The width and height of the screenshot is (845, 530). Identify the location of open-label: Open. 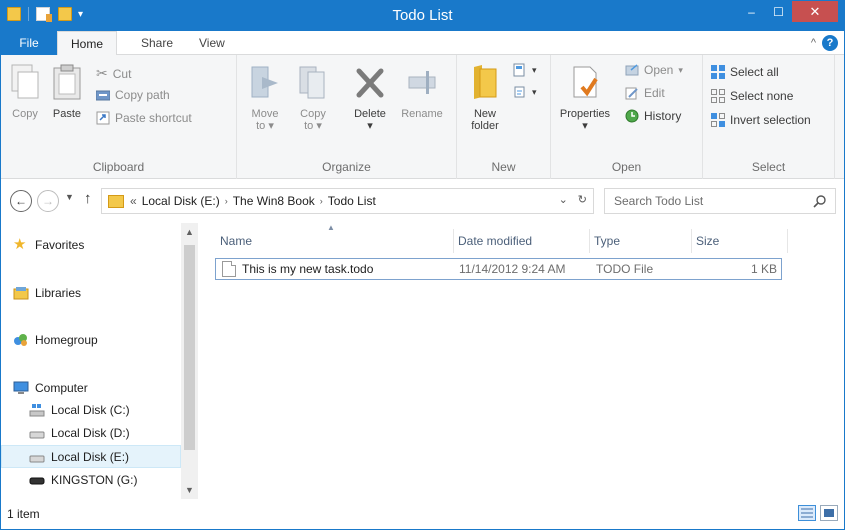
(659, 70).